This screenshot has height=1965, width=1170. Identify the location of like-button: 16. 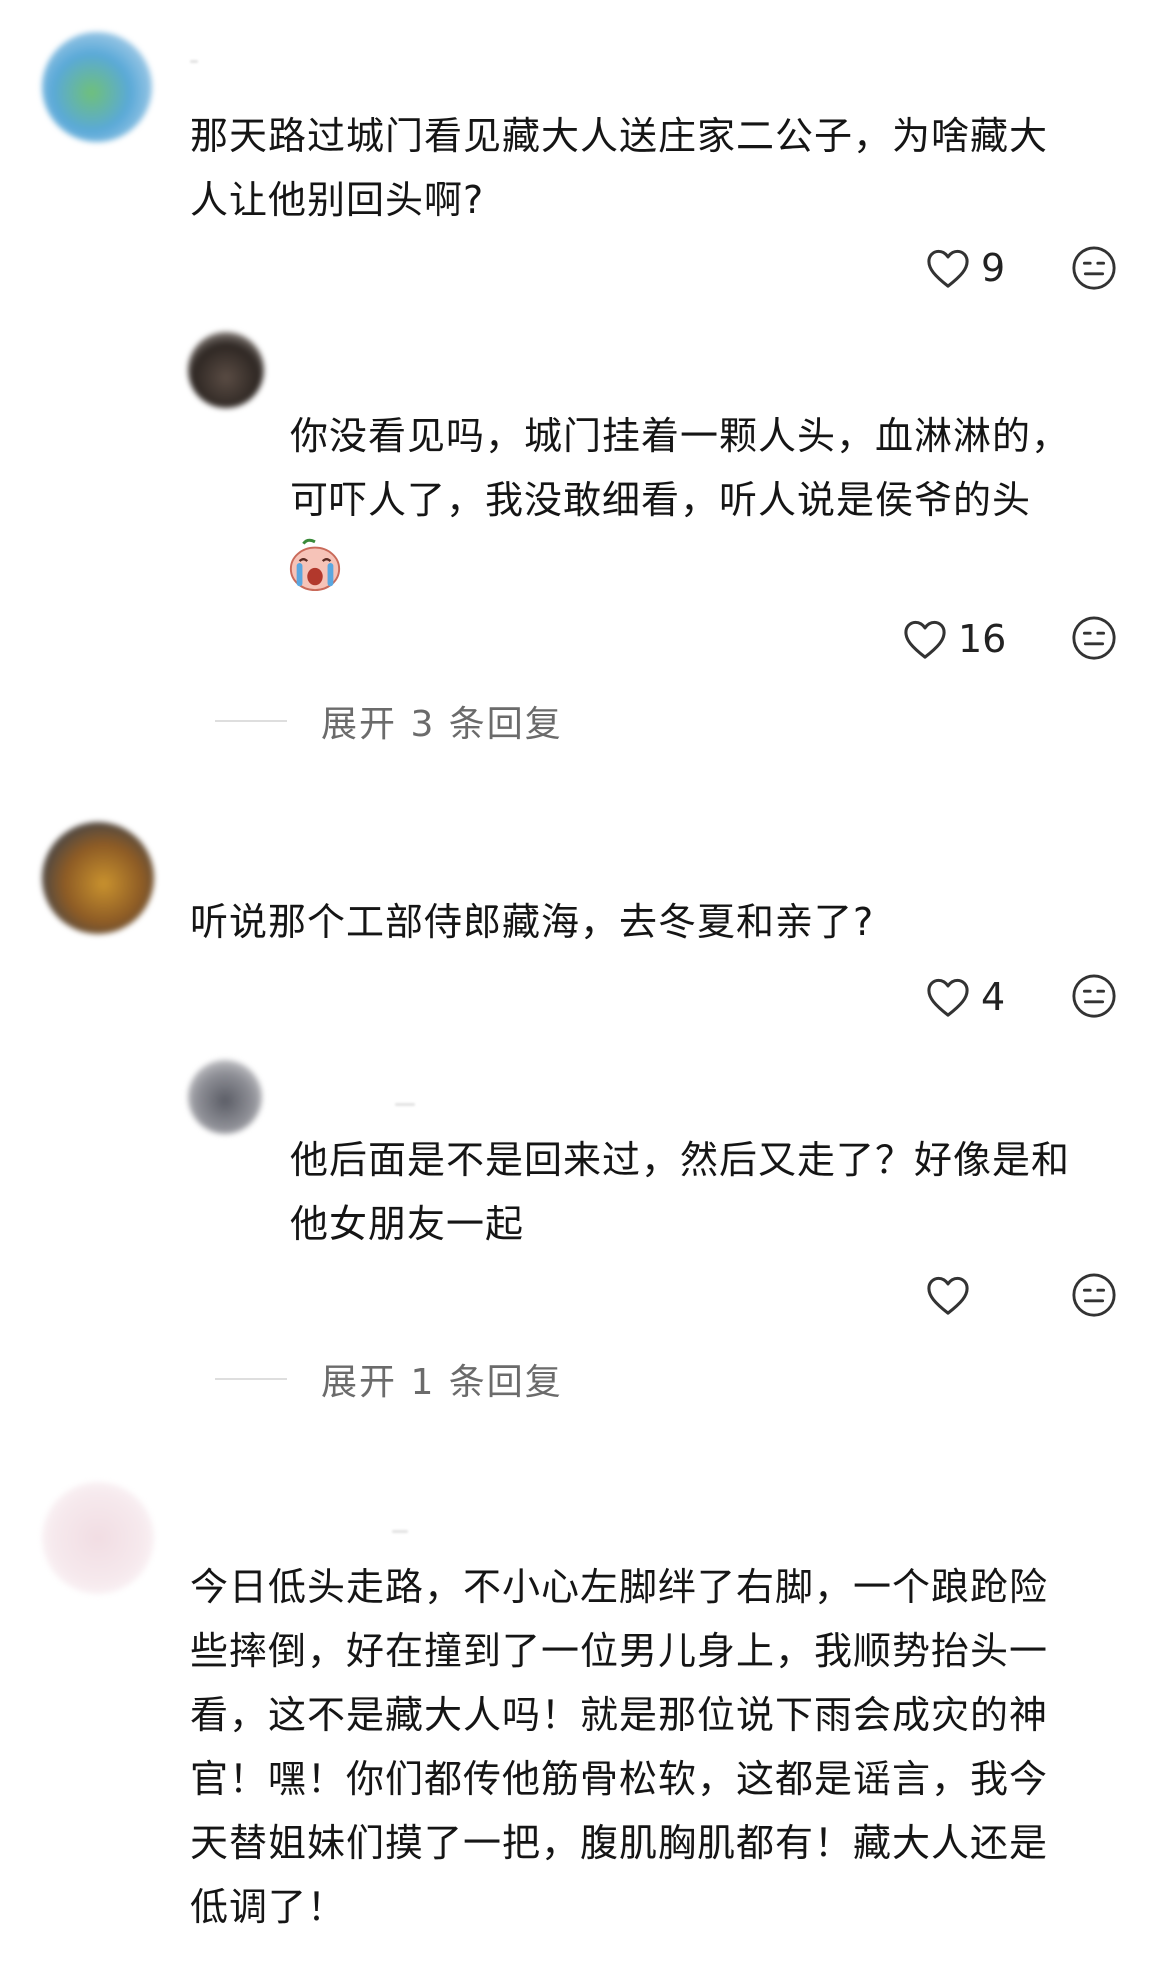
(954, 639).